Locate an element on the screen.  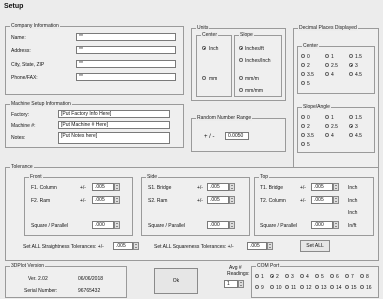
com-7-radio is located at coordinates (347, 276).